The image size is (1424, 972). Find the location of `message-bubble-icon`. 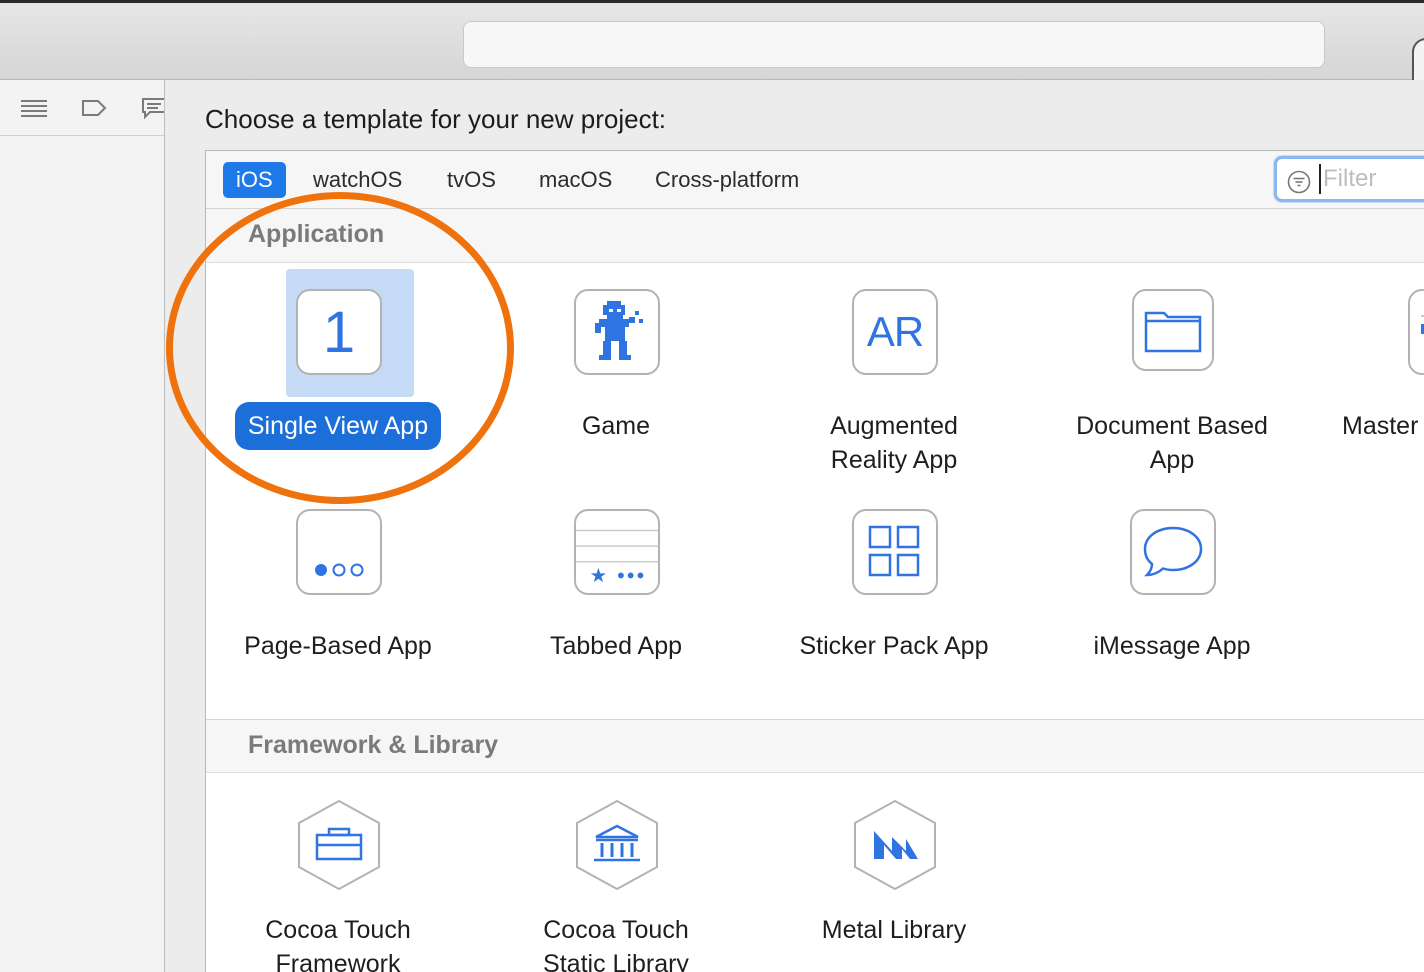

message-bubble-icon is located at coordinates (1173, 552).